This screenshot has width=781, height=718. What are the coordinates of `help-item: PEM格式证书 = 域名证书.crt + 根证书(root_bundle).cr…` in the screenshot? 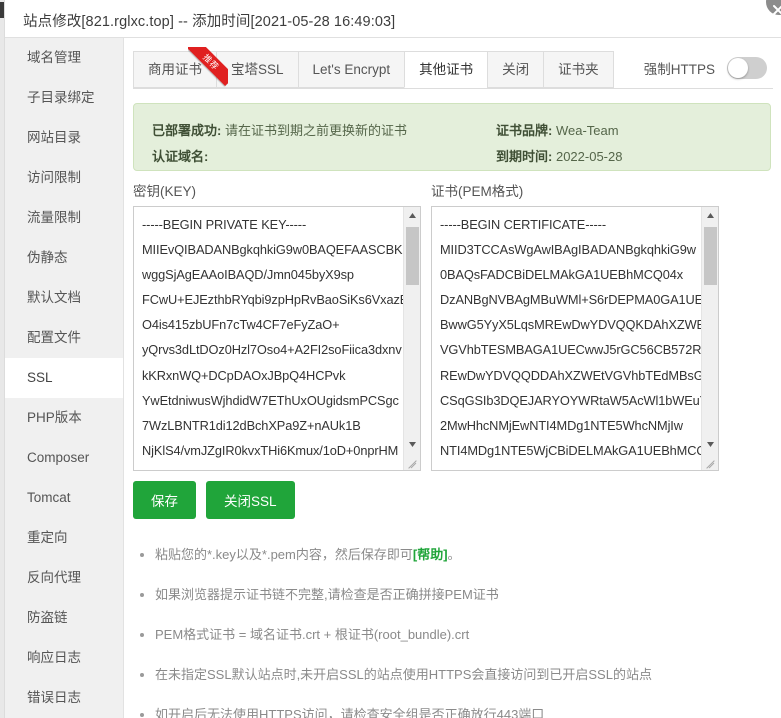 It's located at (447, 635).